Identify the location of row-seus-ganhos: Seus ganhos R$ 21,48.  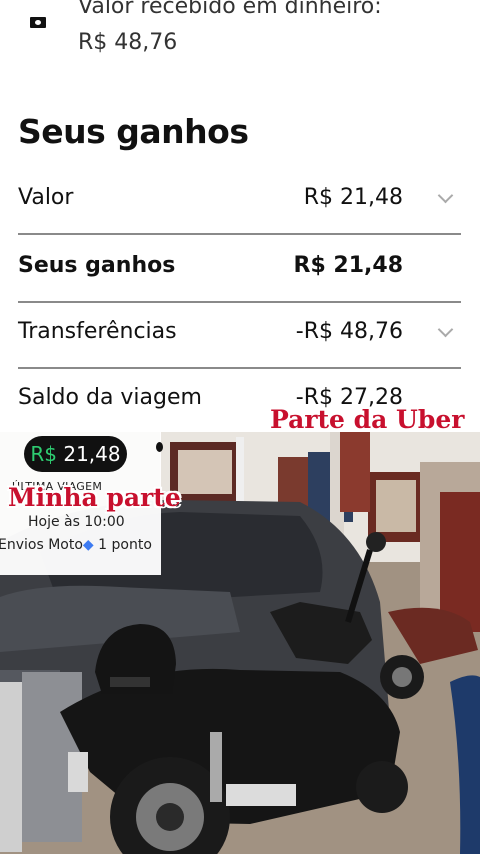
(239, 269).